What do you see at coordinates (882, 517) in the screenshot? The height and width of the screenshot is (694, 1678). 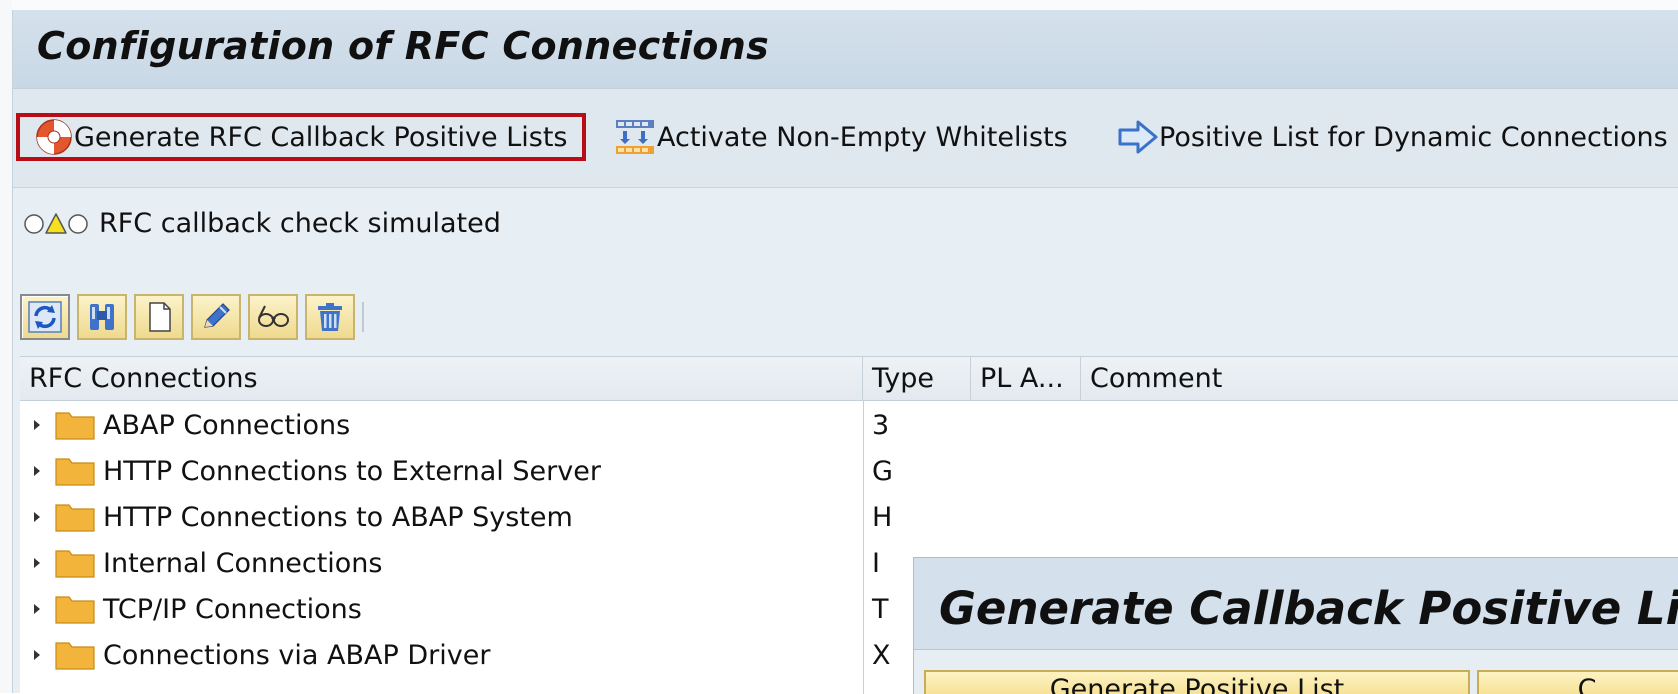 I see `row-type: H` at bounding box center [882, 517].